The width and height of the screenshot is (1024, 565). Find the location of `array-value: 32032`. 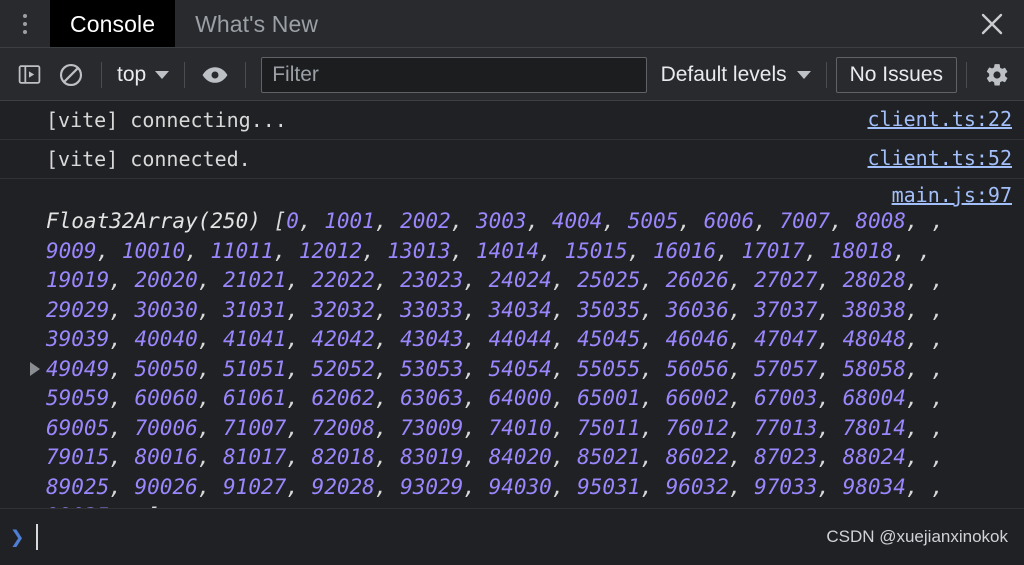

array-value: 32032 is located at coordinates (343, 309).